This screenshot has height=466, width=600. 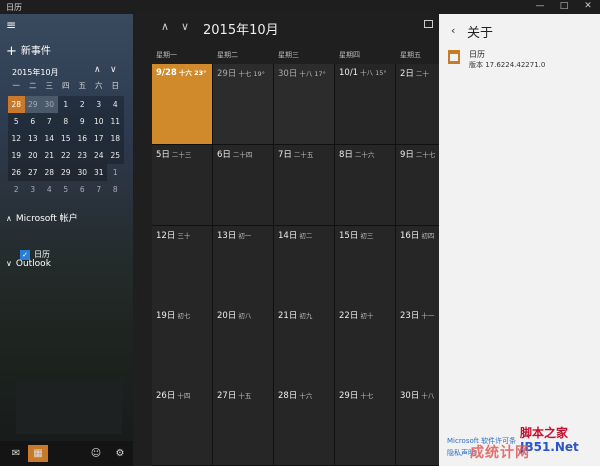 I want to click on mini-calendar-day: 9, so click(x=82, y=121).